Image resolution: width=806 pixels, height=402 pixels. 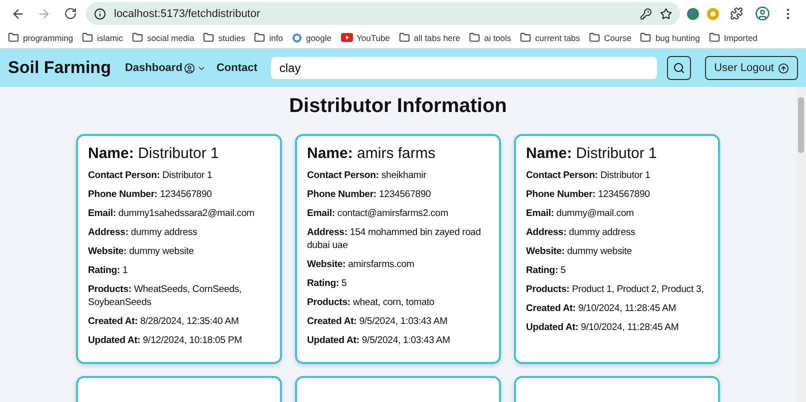 I want to click on distributor-detail: Email: dummy1sahedssara2@mail.com, so click(x=172, y=213).